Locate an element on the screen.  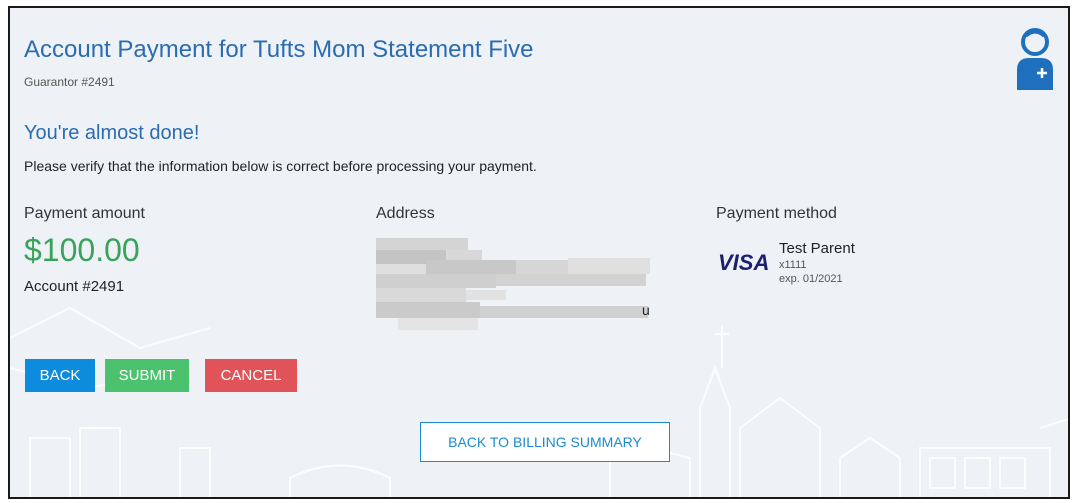
card-expiry: exp. 01/2021 is located at coordinates (811, 279).